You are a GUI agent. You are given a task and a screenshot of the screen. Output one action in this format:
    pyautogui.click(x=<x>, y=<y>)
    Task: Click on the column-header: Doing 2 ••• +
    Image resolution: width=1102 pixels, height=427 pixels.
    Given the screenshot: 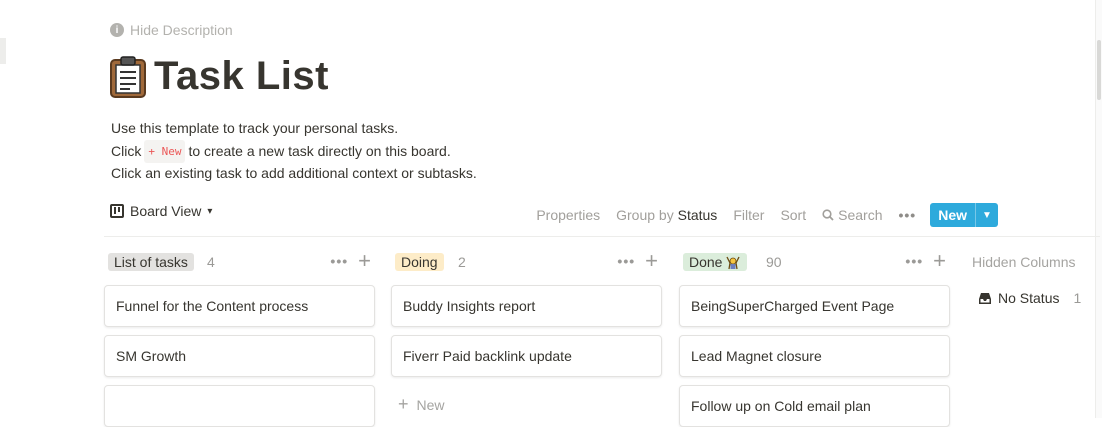 What is the action you would take?
    pyautogui.click(x=527, y=262)
    